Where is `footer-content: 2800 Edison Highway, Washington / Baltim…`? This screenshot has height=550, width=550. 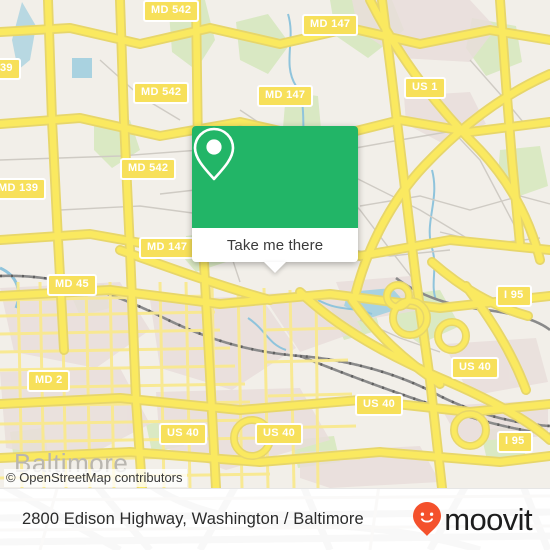
footer-content: 2800 Edison Highway, Washington / Baltim… is located at coordinates (275, 519).